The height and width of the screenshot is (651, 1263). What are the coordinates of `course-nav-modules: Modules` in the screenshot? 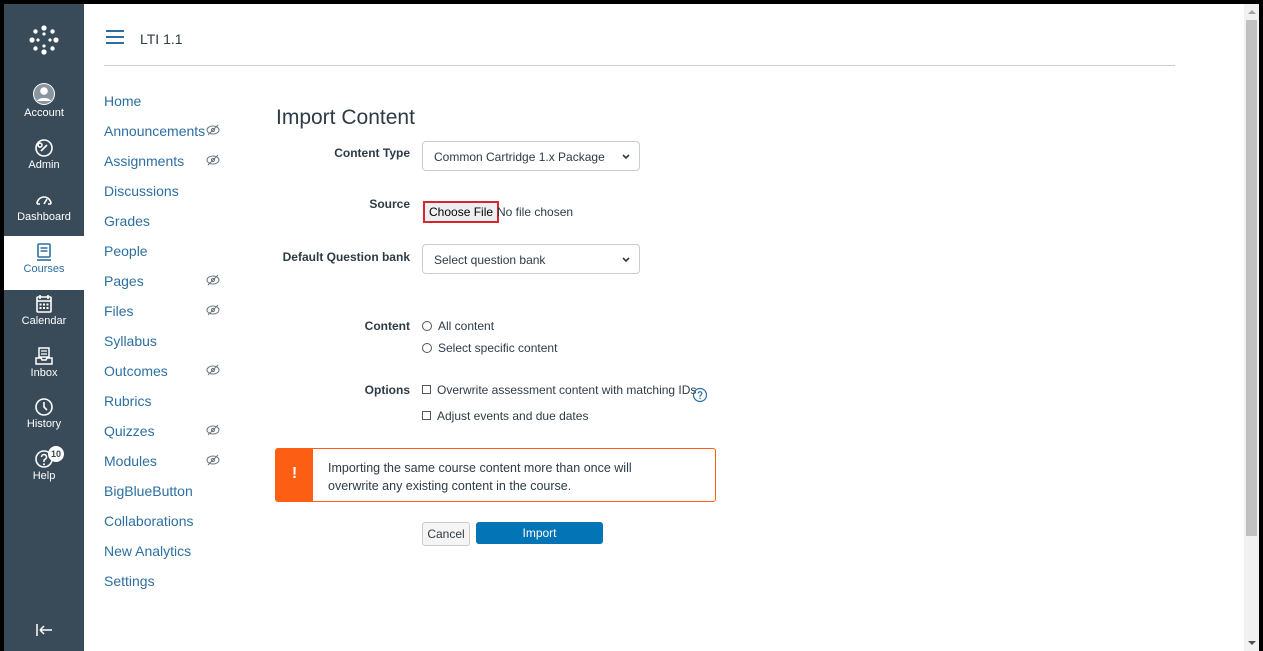 It's located at (130, 461).